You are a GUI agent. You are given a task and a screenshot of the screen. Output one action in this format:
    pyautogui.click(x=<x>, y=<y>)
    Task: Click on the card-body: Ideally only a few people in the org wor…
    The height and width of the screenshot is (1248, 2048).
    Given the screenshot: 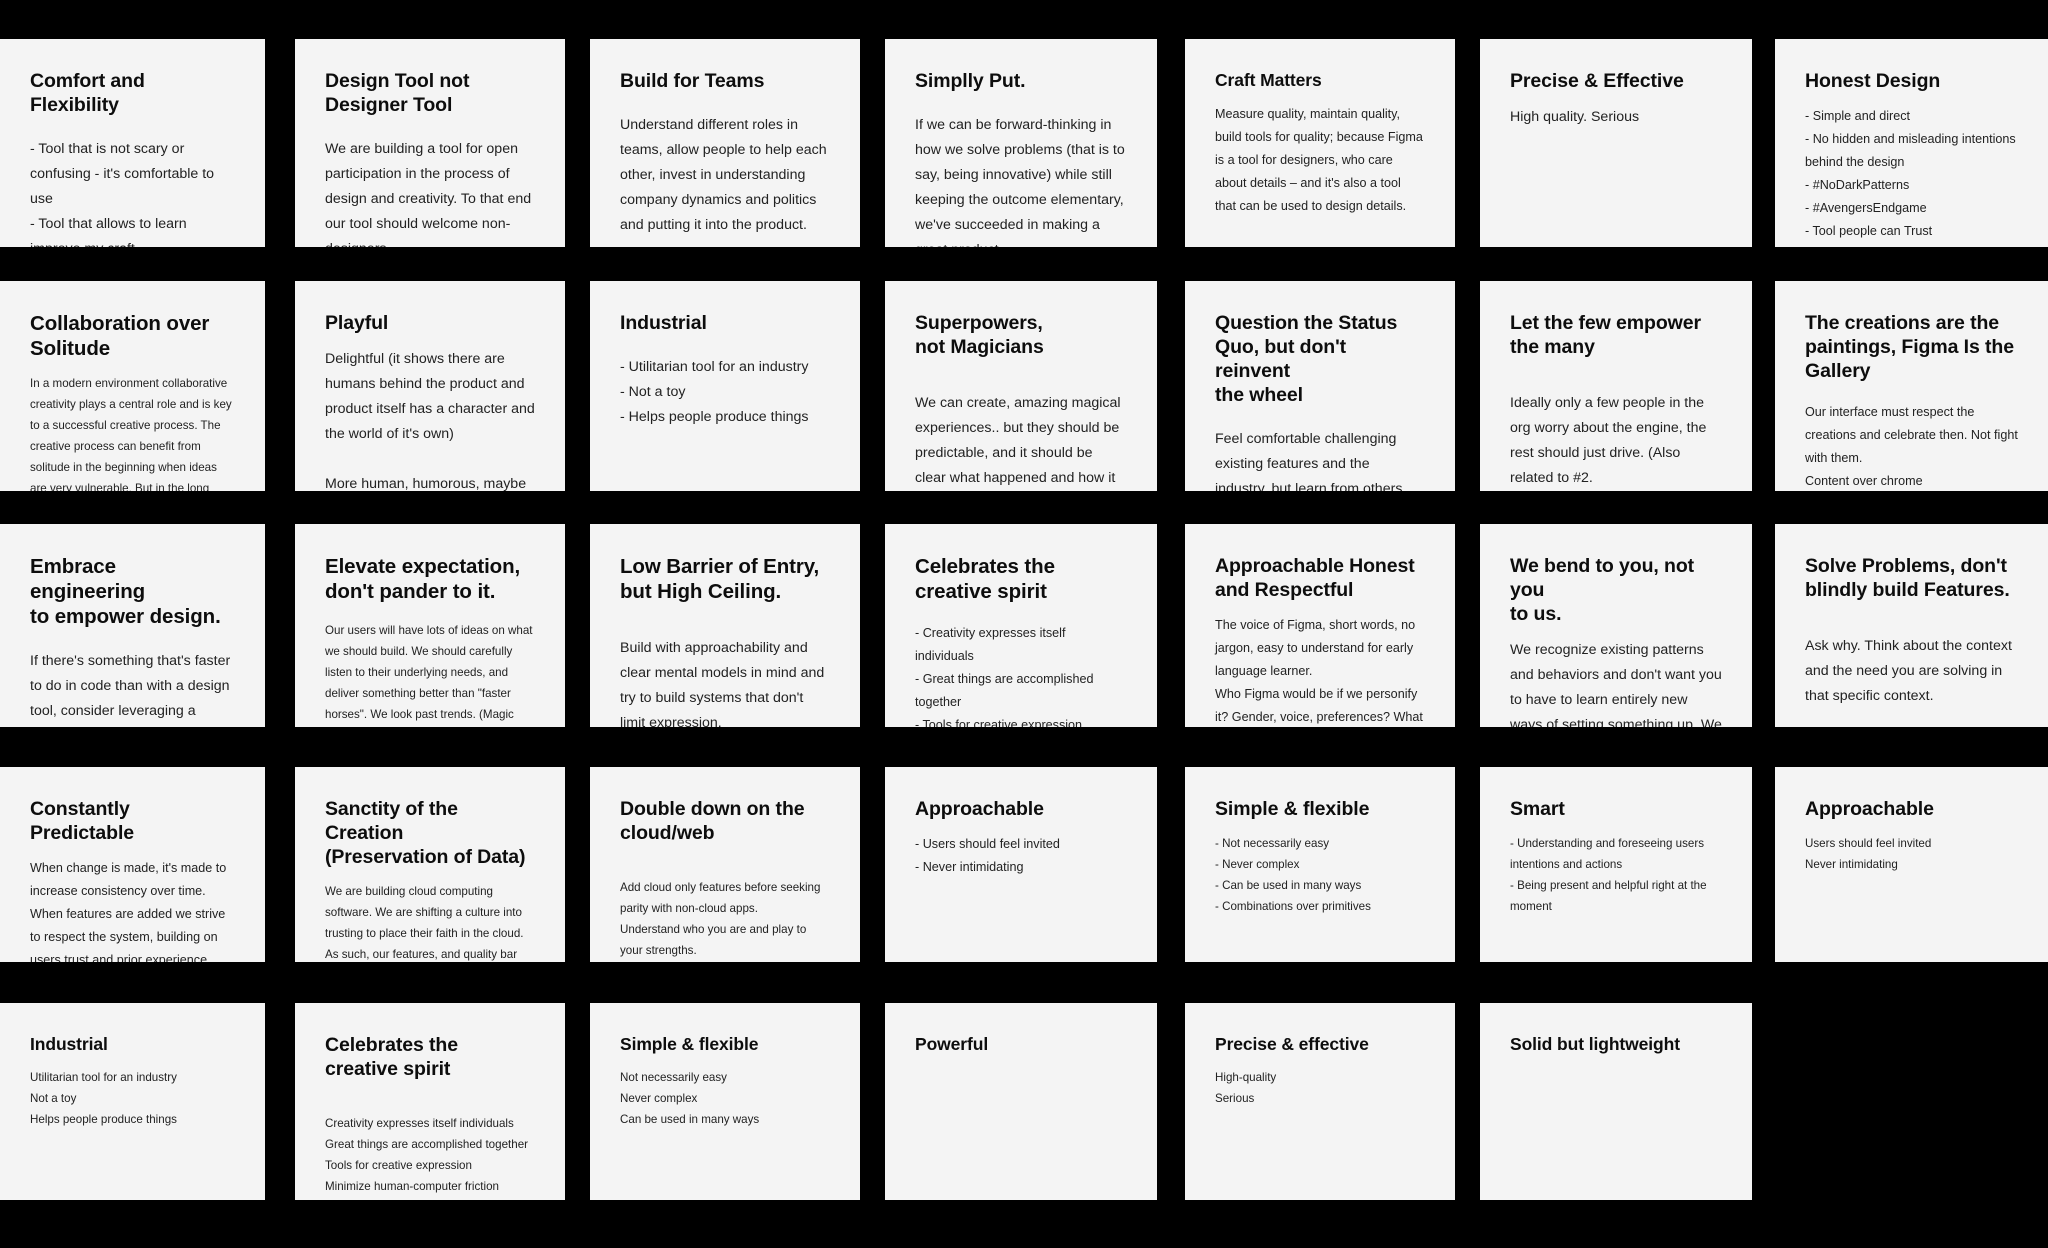 What is the action you would take?
    pyautogui.click(x=1608, y=440)
    